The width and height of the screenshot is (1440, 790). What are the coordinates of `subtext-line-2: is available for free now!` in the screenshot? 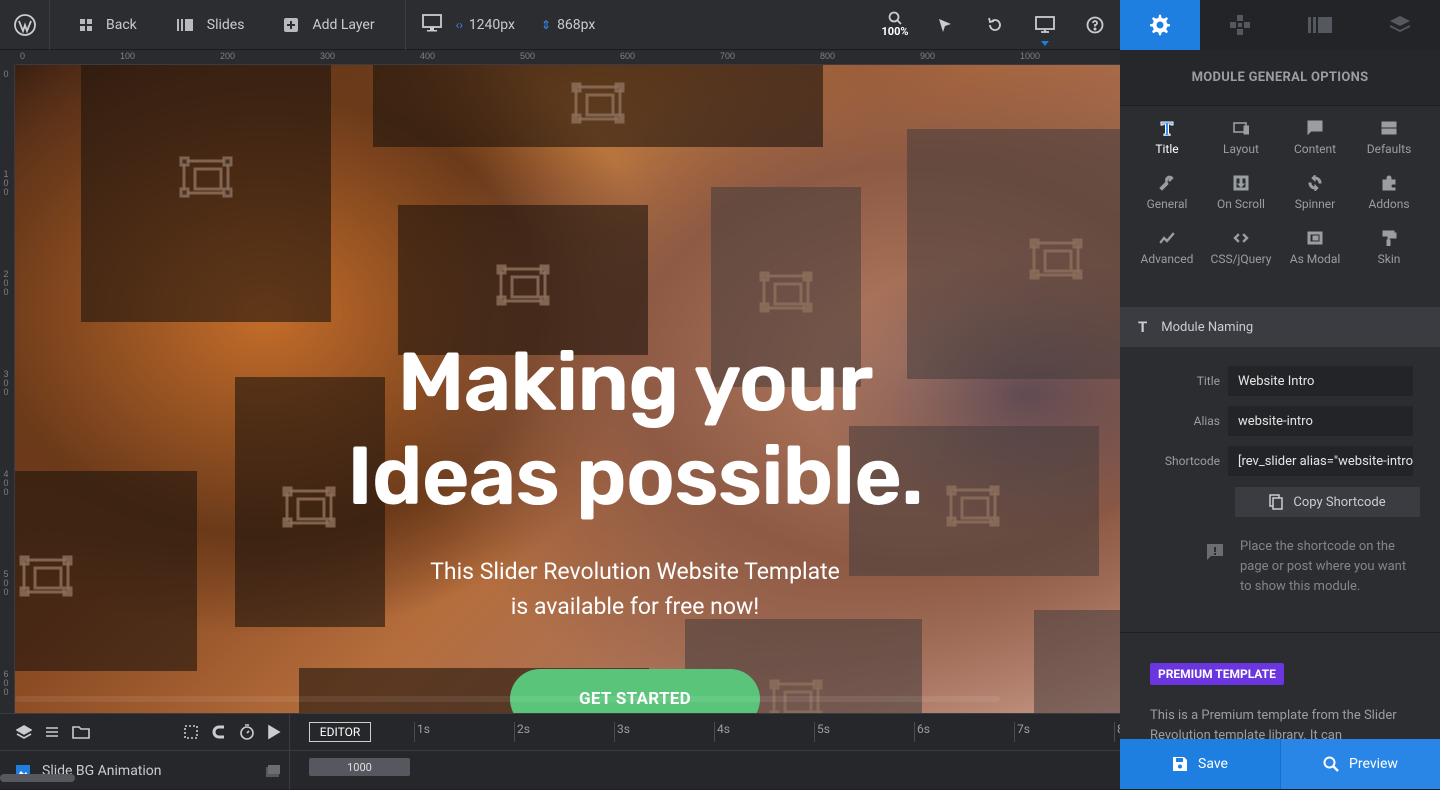 It's located at (567, 606).